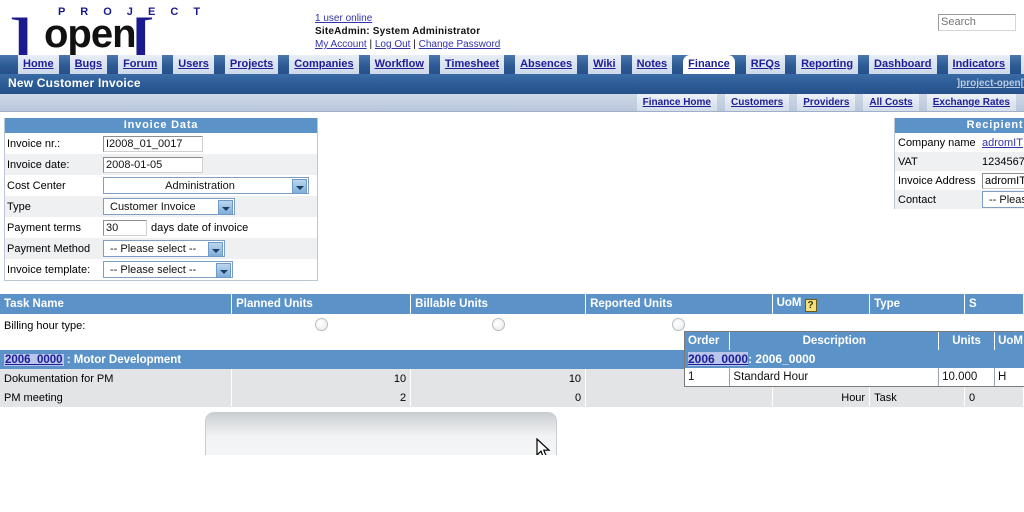  I want to click on nav-tab-workflow: Workflow, so click(399, 64).